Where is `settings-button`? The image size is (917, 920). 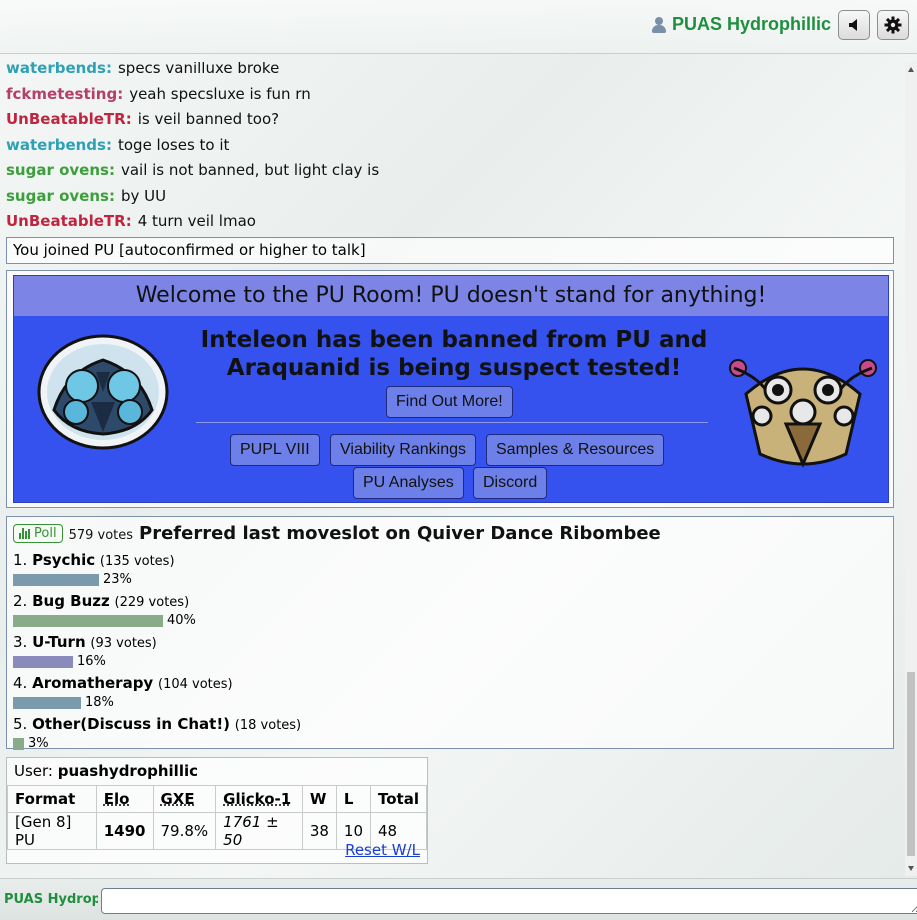
settings-button is located at coordinates (893, 25).